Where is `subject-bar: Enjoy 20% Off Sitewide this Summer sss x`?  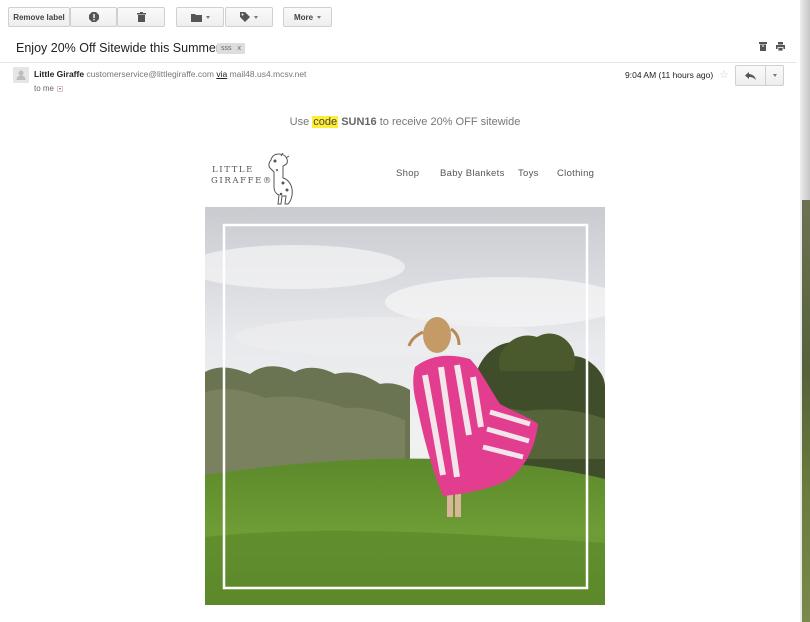 subject-bar: Enjoy 20% Off Sitewide this Summer sss x is located at coordinates (398, 48).